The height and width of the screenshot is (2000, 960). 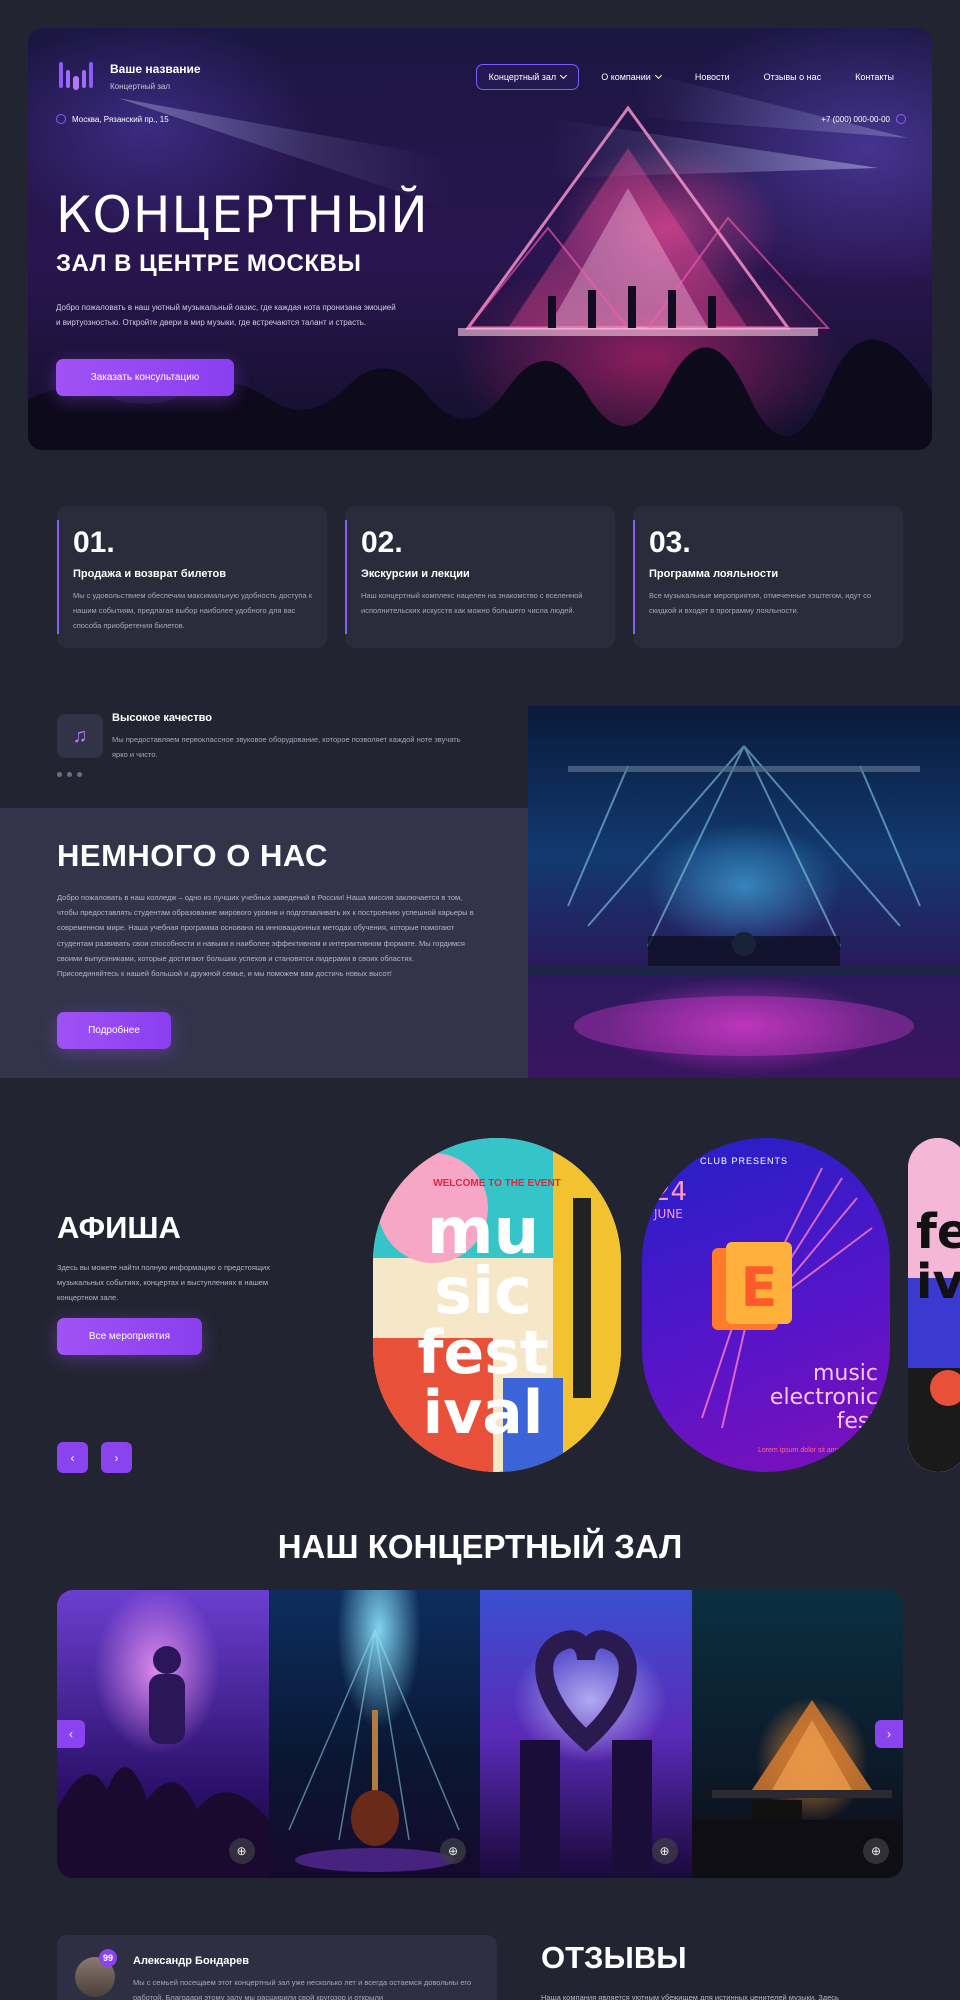 What do you see at coordinates (670, 1192) in the screenshot?
I see `poster-day: 24` at bounding box center [670, 1192].